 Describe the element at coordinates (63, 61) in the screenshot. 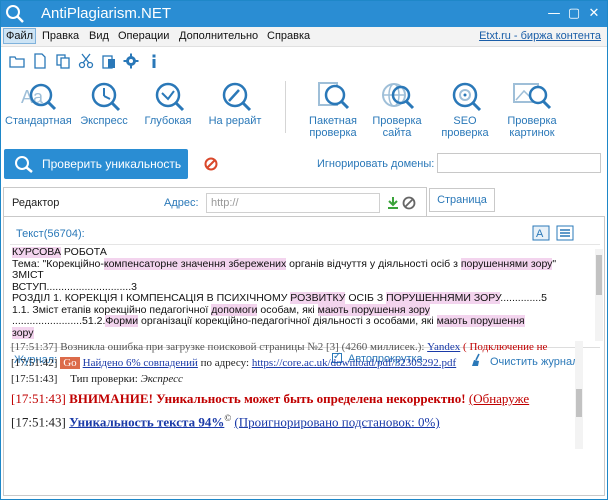

I see `copy-icon` at that location.